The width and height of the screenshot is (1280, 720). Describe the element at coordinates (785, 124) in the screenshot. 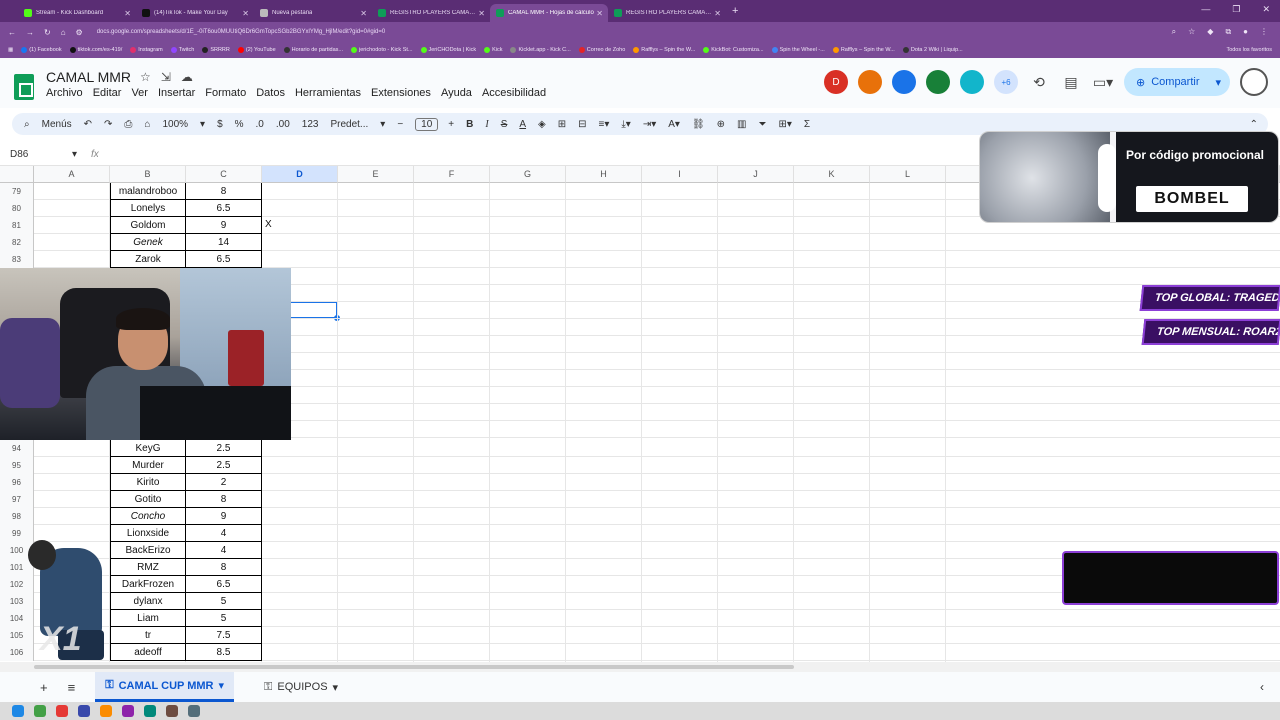

I see `filter-views-icon: ⊞▾` at that location.